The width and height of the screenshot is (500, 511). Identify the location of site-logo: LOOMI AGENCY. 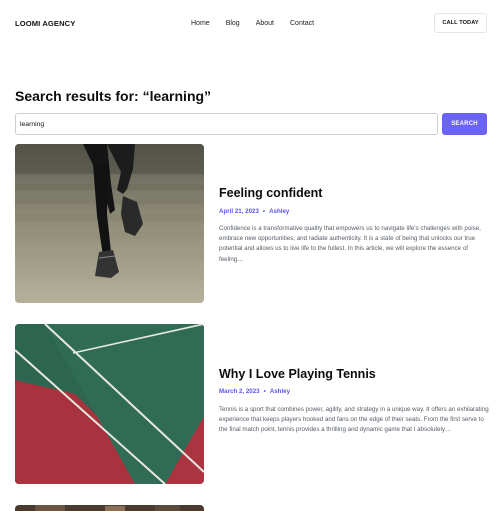
(45, 23).